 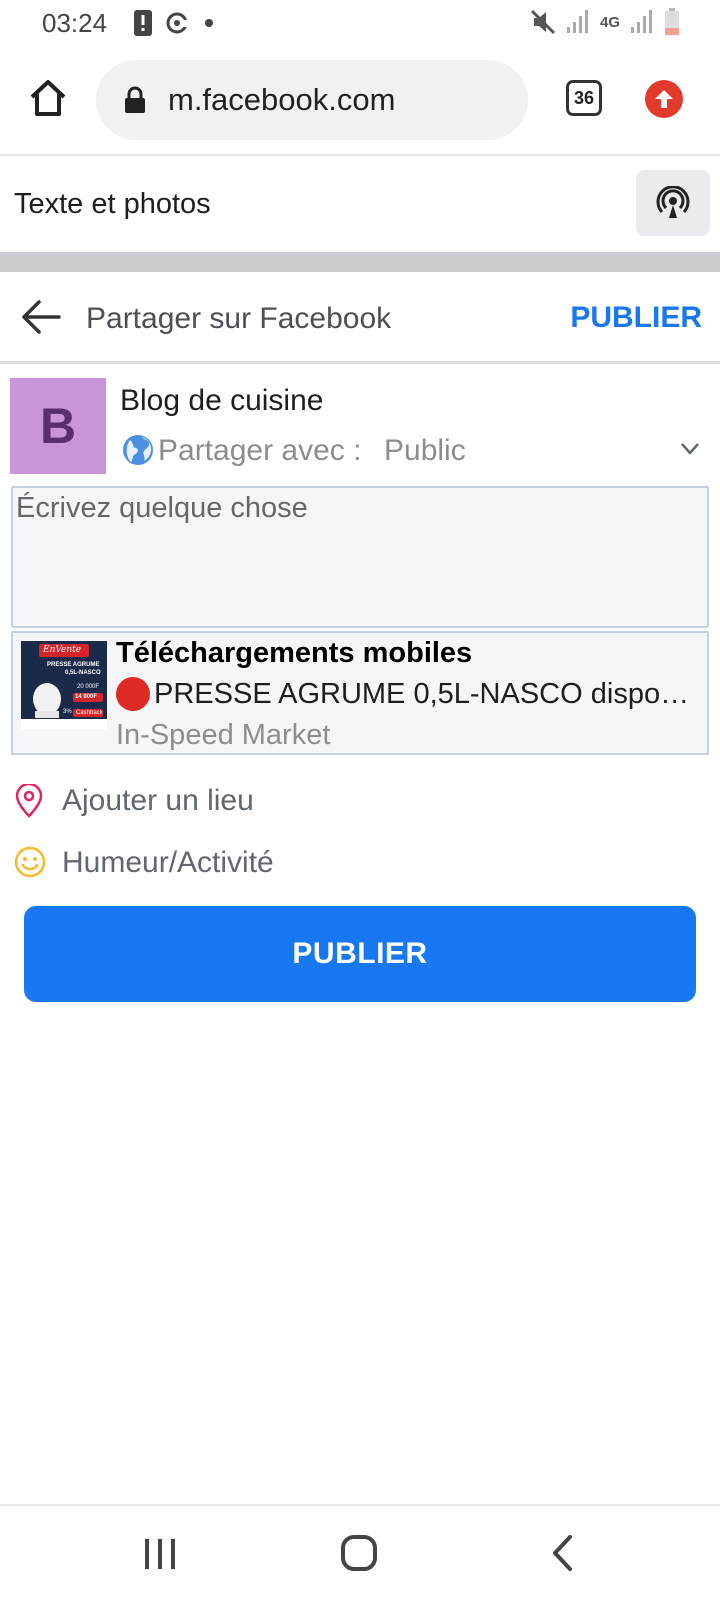 What do you see at coordinates (223, 735) in the screenshot?
I see `link-source: In-Speed Market` at bounding box center [223, 735].